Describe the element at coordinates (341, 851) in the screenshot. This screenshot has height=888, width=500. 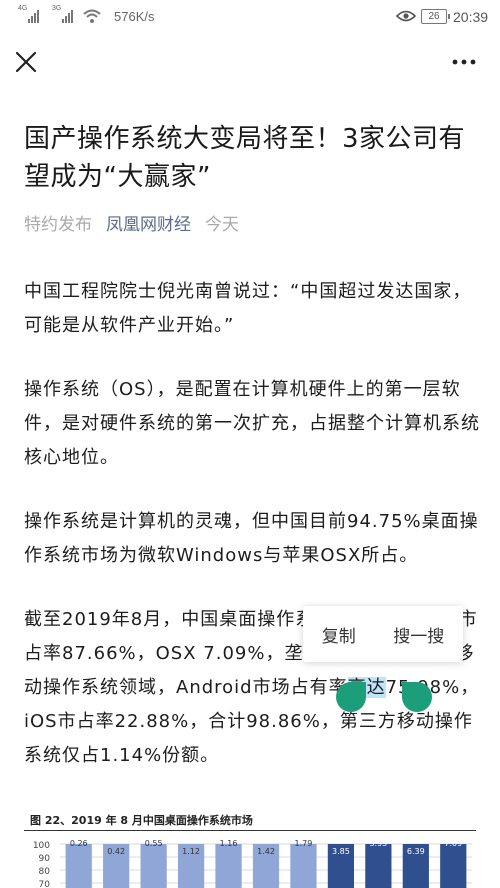
I see `bar-value-label: 3.85` at that location.